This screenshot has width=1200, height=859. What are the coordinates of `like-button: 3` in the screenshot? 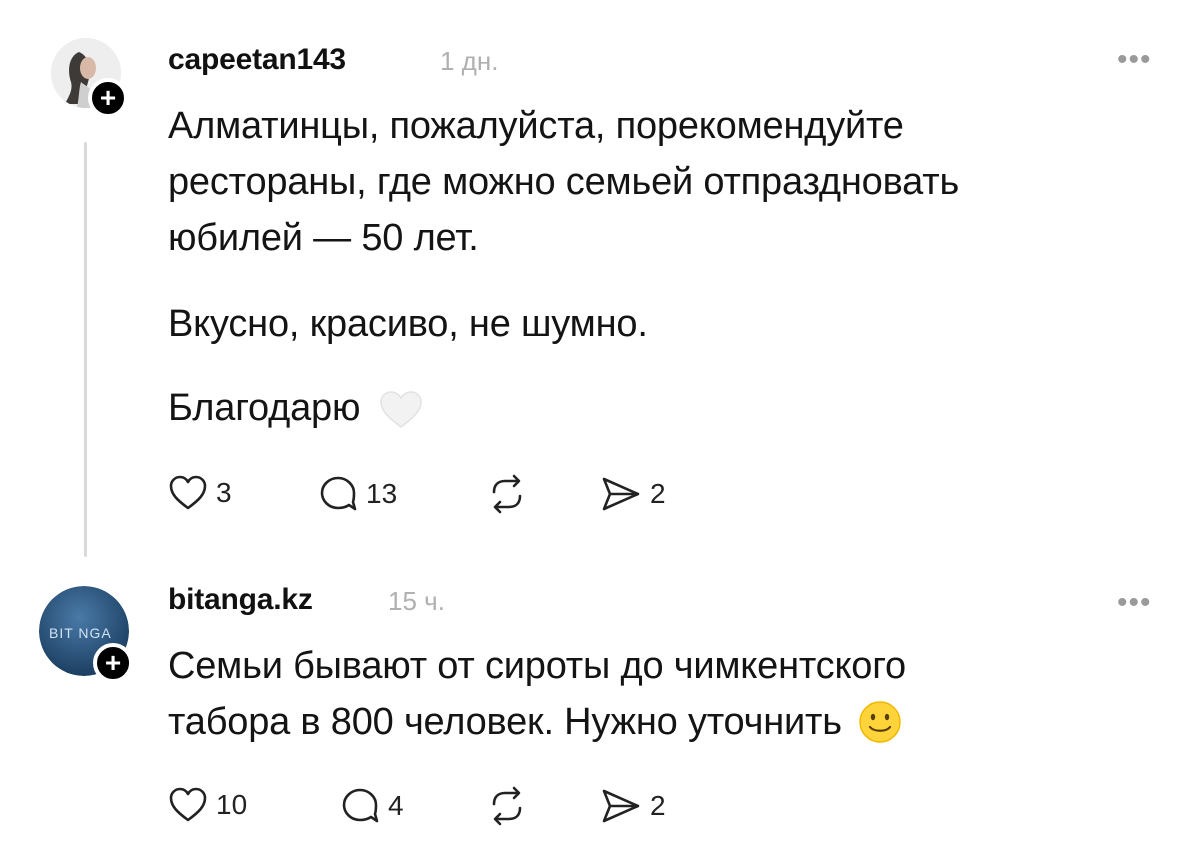 It's located at (200, 493).